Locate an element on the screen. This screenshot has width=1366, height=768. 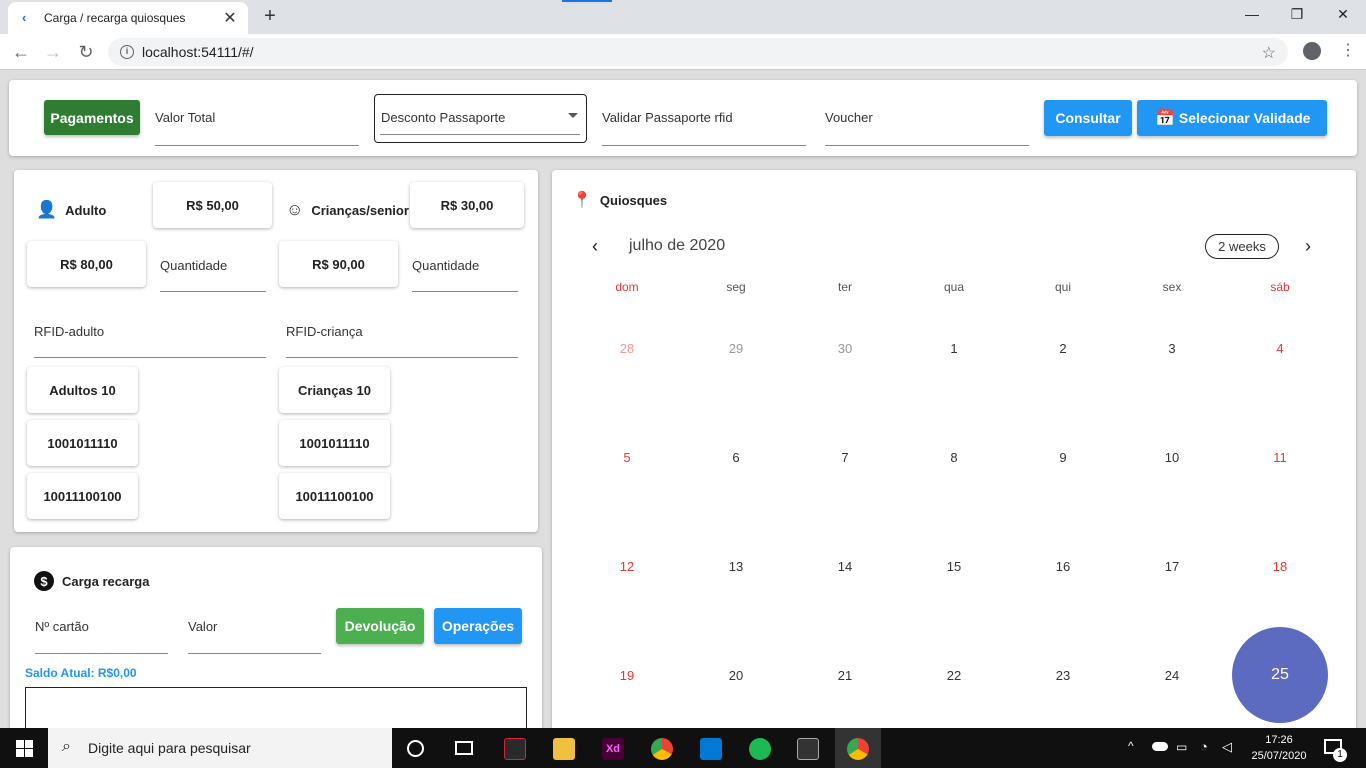
calendar-day: 2 is located at coordinates (1063, 348).